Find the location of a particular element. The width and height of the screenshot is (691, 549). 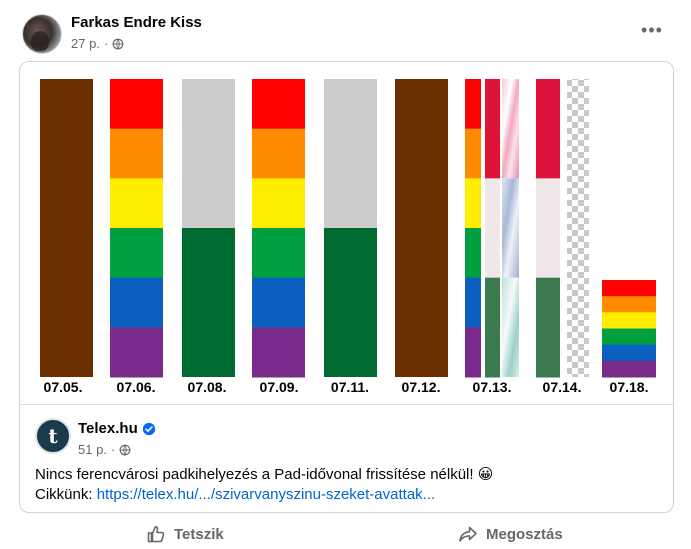

like-button: Tetszik is located at coordinates (185, 534).